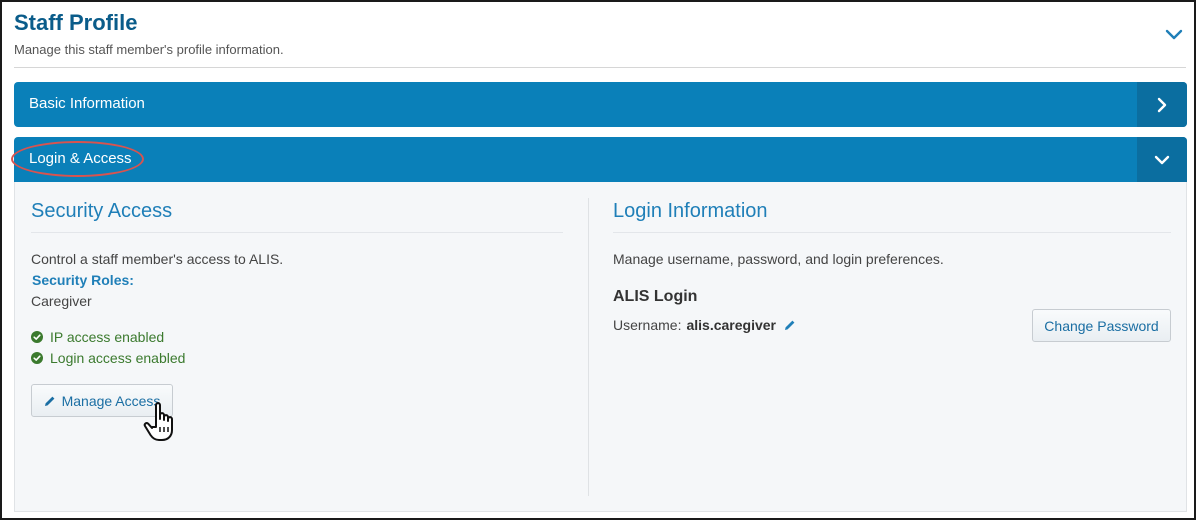  Describe the element at coordinates (157, 259) in the screenshot. I see `security-access-description: Control a staff member's access to ALIS.` at that location.